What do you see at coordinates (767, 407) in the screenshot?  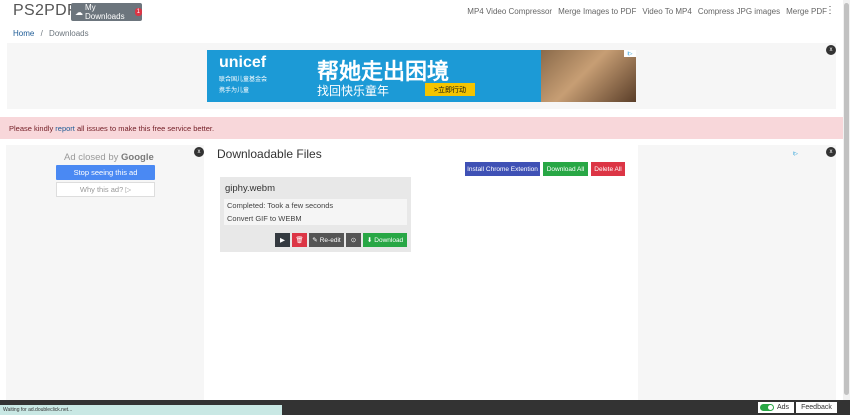 I see `toggle-switch-icon` at bounding box center [767, 407].